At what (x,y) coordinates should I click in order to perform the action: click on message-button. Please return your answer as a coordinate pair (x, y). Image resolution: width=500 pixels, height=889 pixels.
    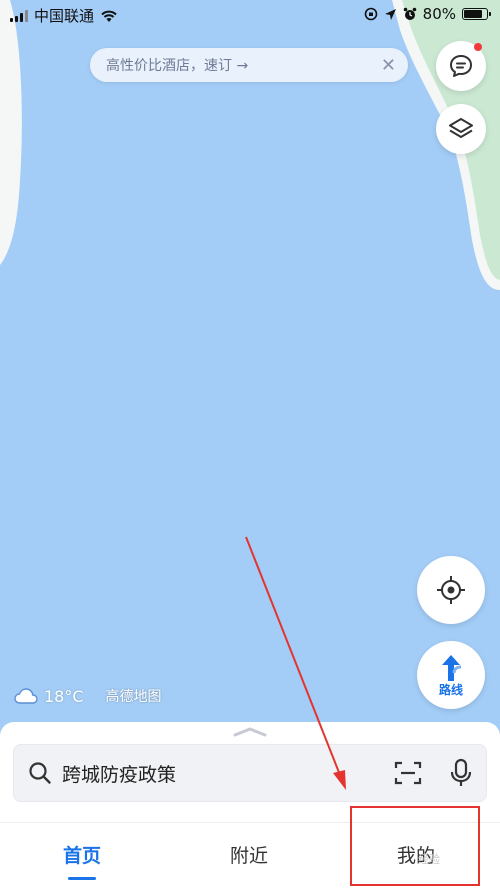
    Looking at the image, I should click on (461, 66).